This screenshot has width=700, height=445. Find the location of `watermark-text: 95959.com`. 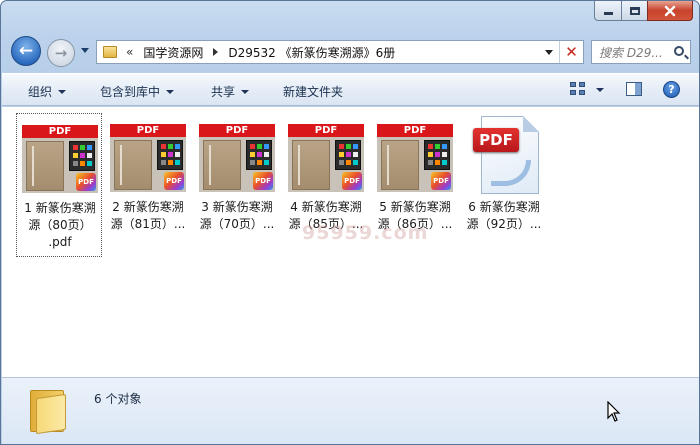

watermark-text: 95959.com is located at coordinates (365, 233).